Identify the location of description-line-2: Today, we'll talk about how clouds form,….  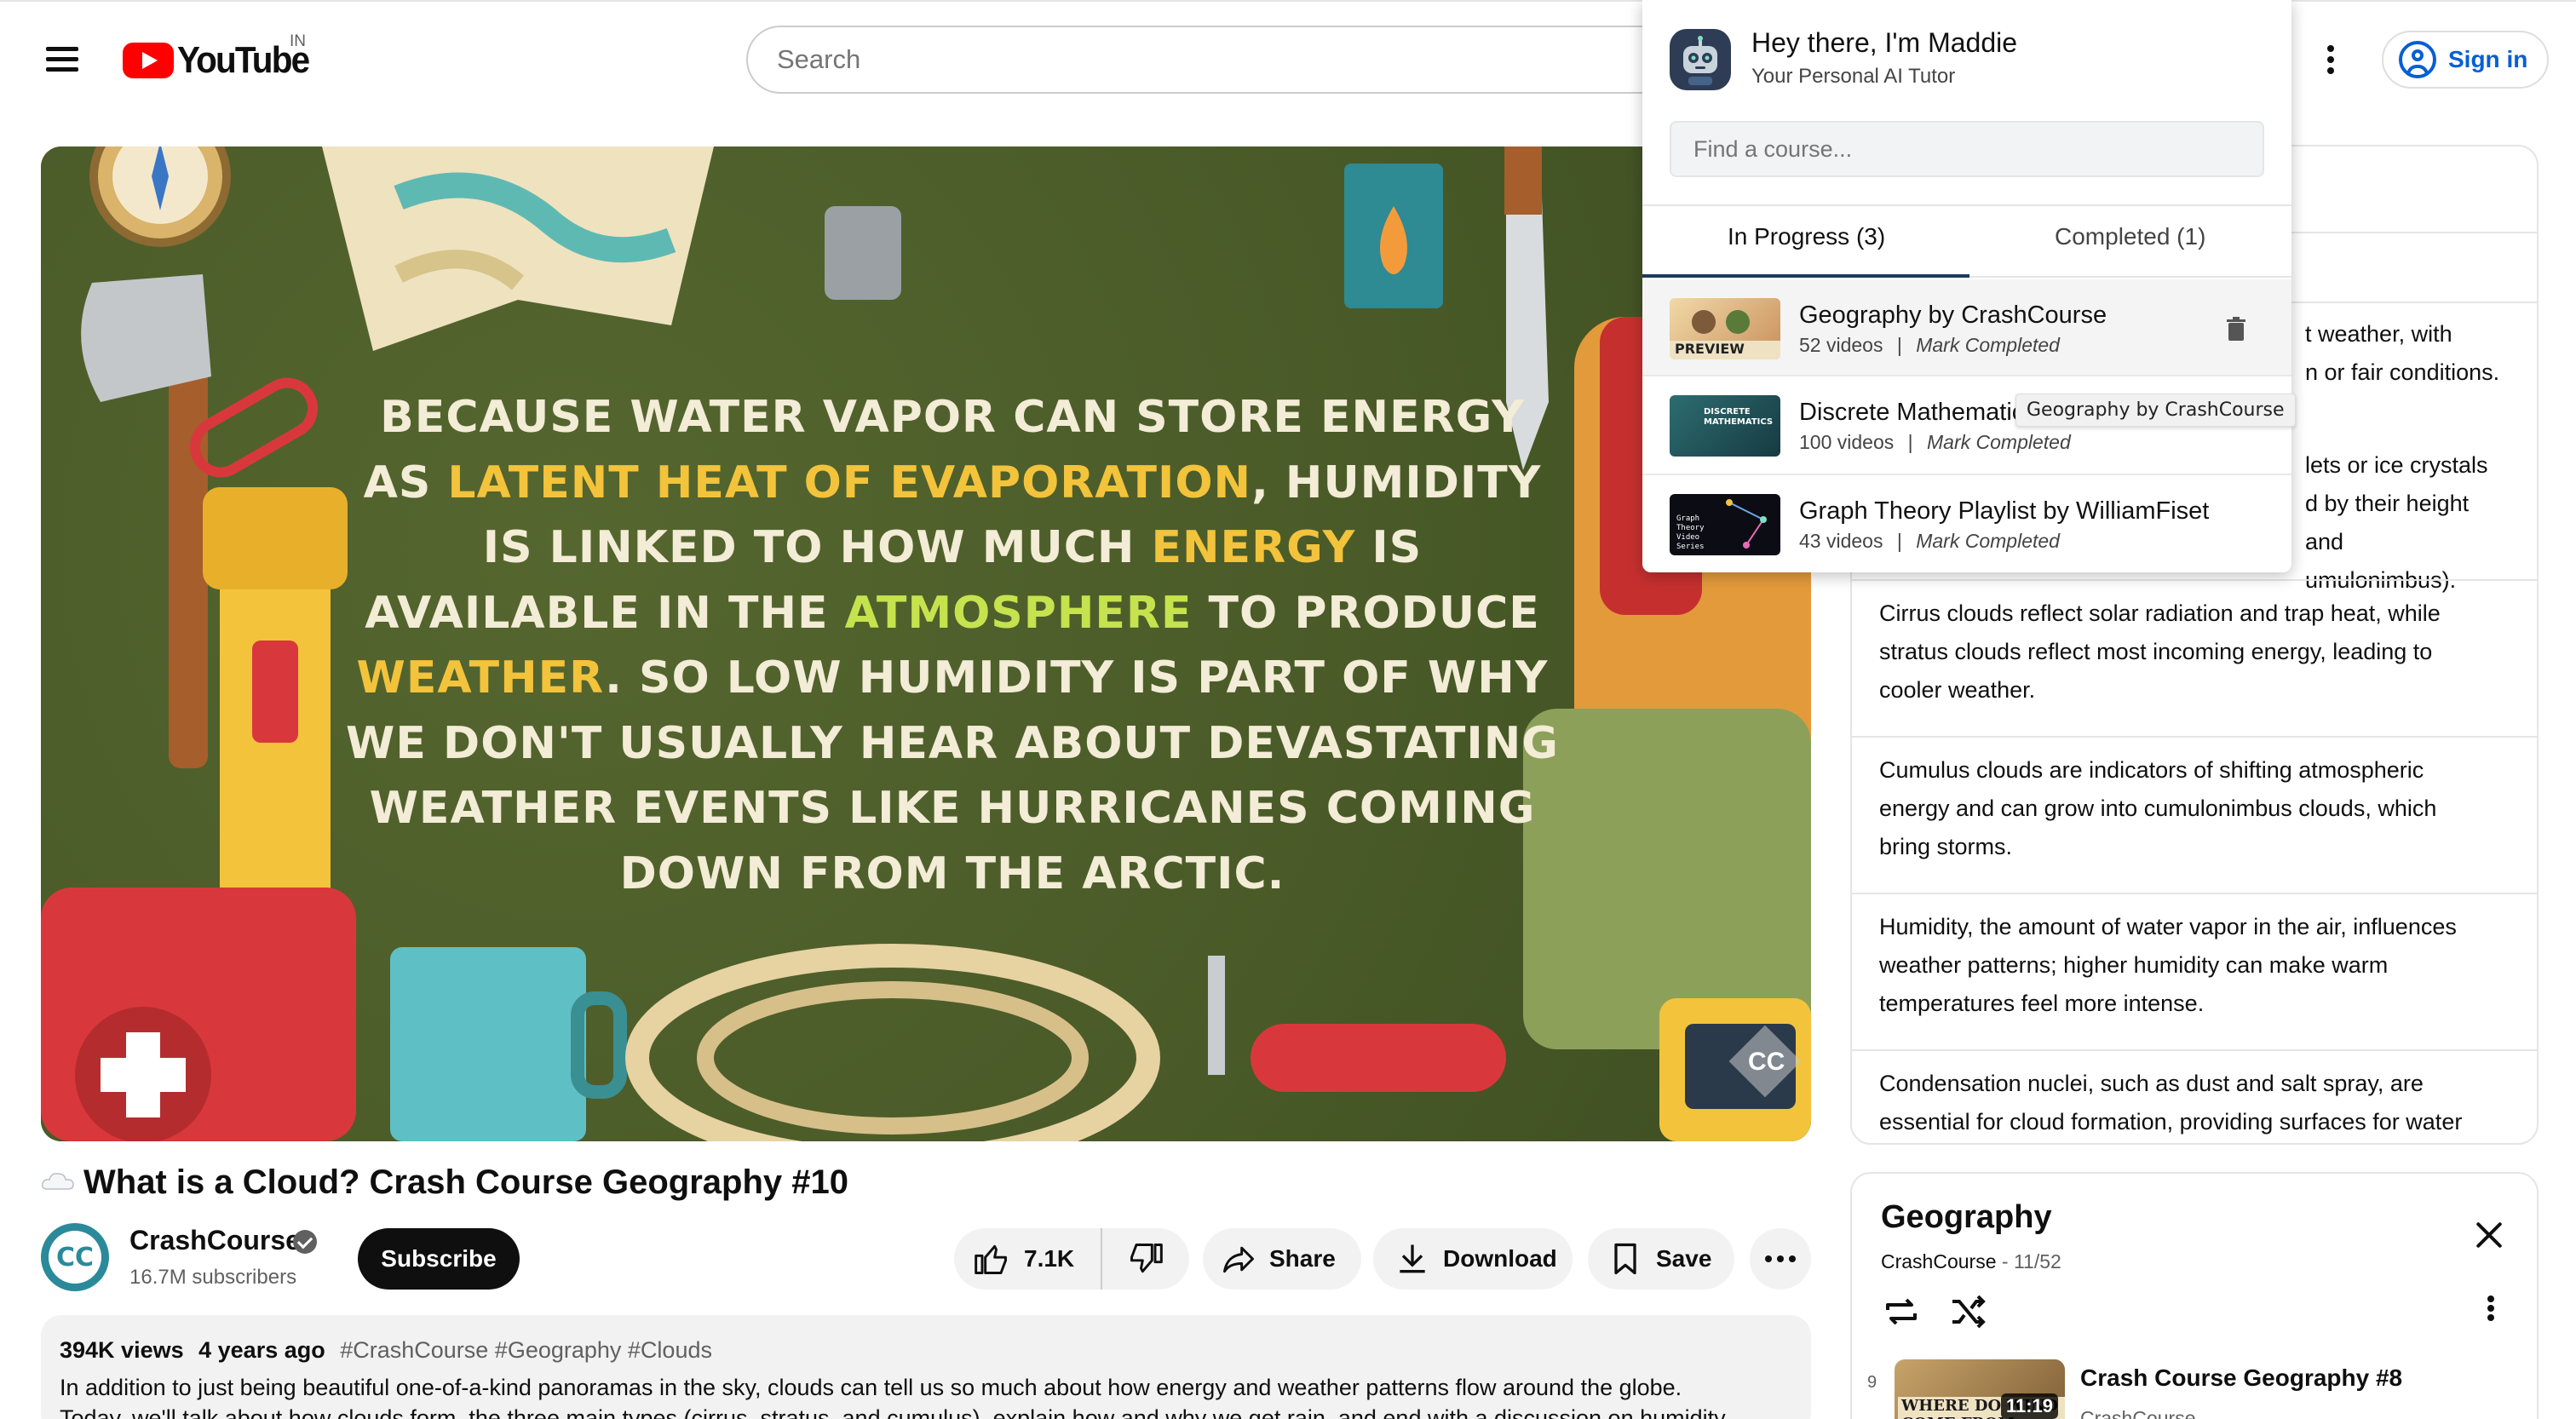
(893, 1412).